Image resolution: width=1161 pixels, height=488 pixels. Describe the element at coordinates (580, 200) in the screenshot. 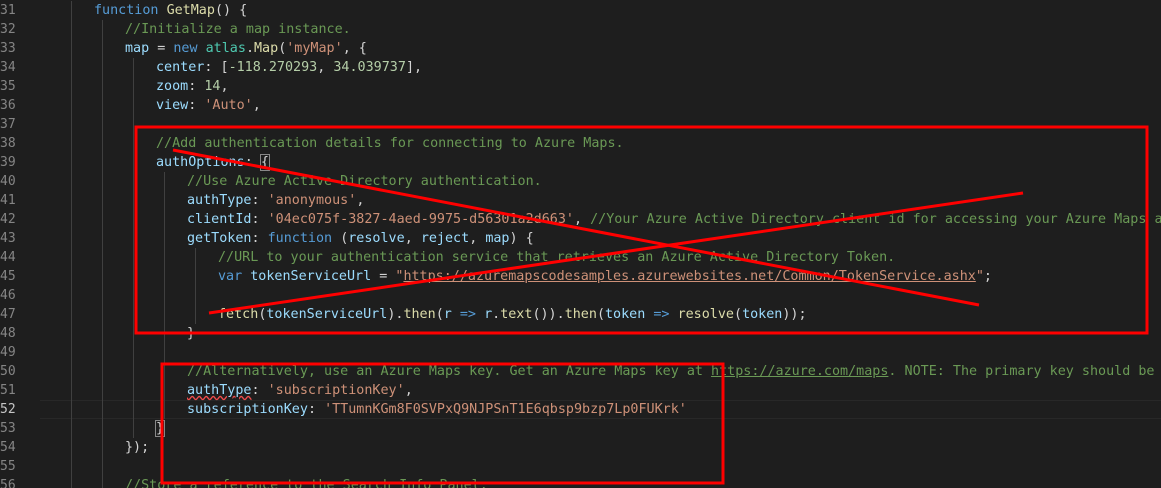

I see `code-line: 41 authType: 'anonymous',` at that location.